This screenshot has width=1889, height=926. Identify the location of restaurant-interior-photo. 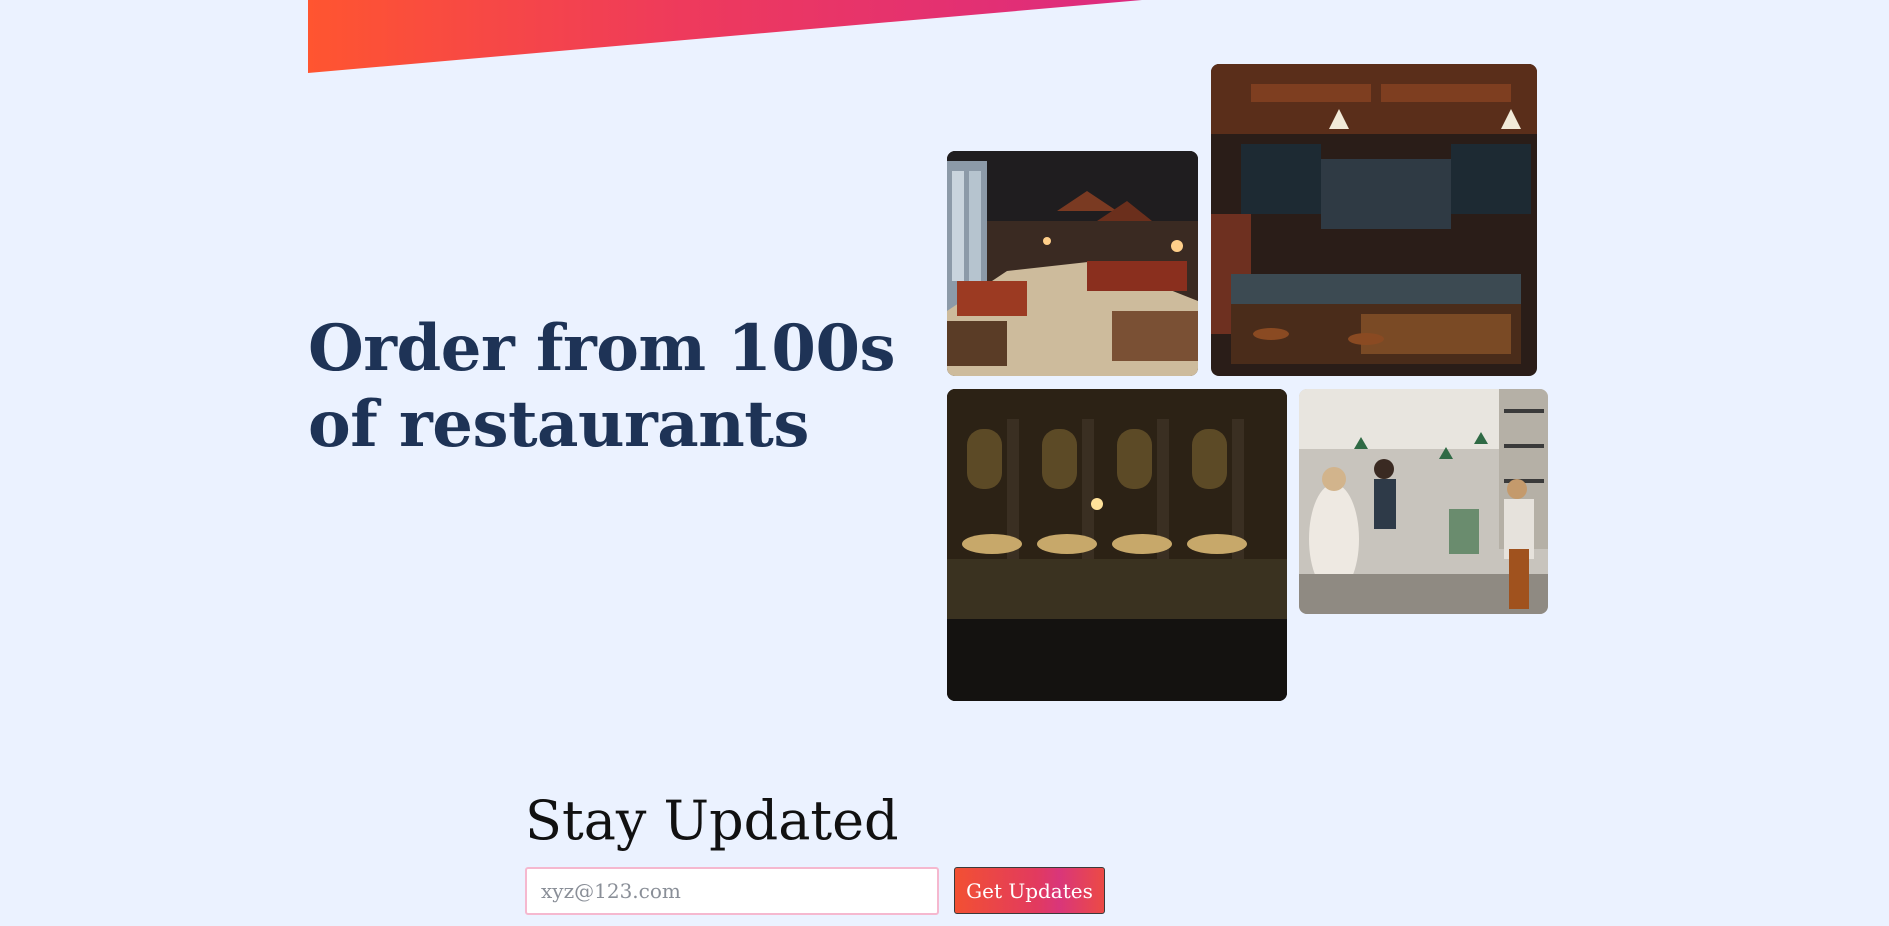
(1072, 263).